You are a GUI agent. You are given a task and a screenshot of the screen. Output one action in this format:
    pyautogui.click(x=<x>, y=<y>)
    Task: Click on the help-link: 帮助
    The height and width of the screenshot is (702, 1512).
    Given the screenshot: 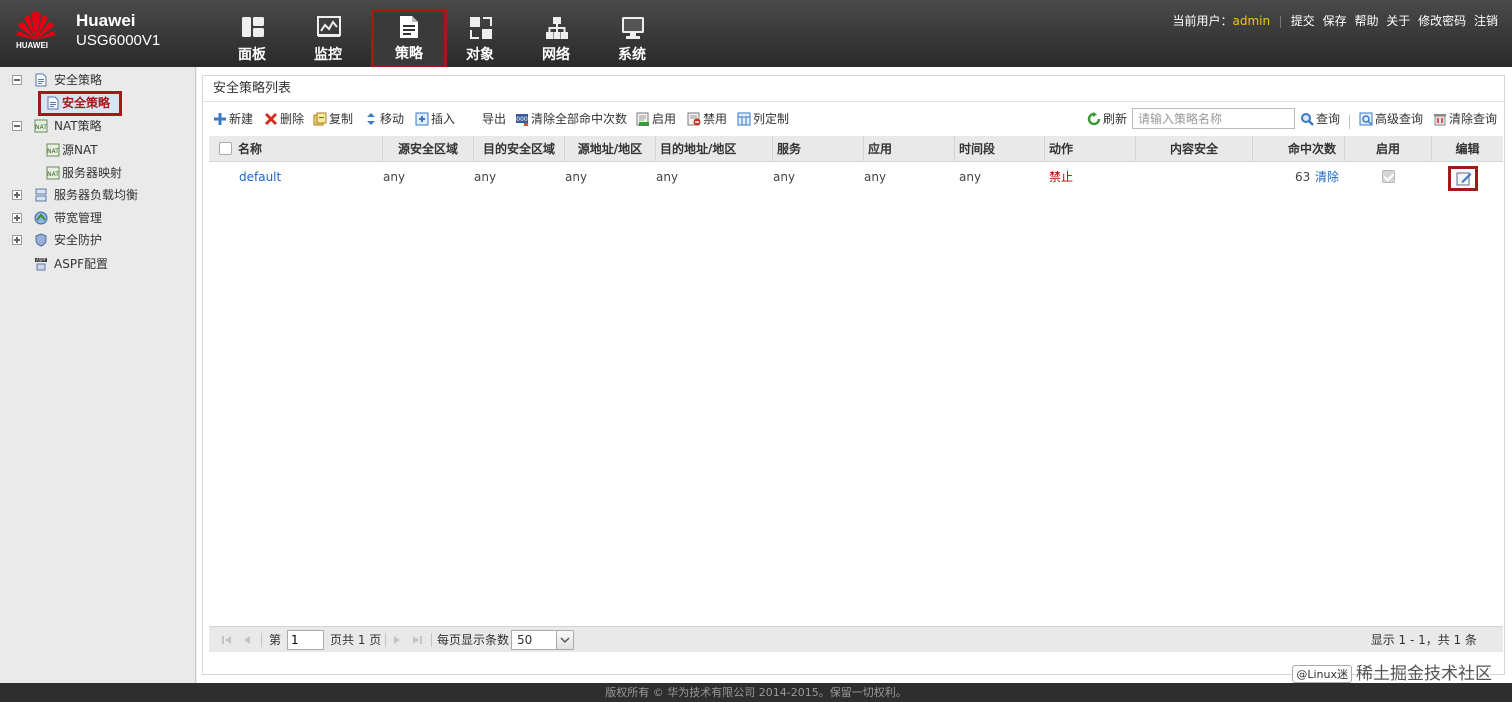 What is the action you would take?
    pyautogui.click(x=1366, y=21)
    